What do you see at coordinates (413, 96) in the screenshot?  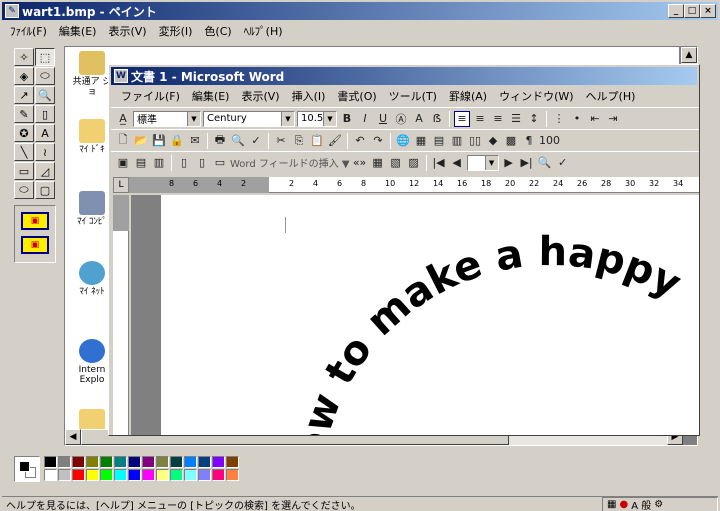 I see `word-menu-tools: ツール(T)` at bounding box center [413, 96].